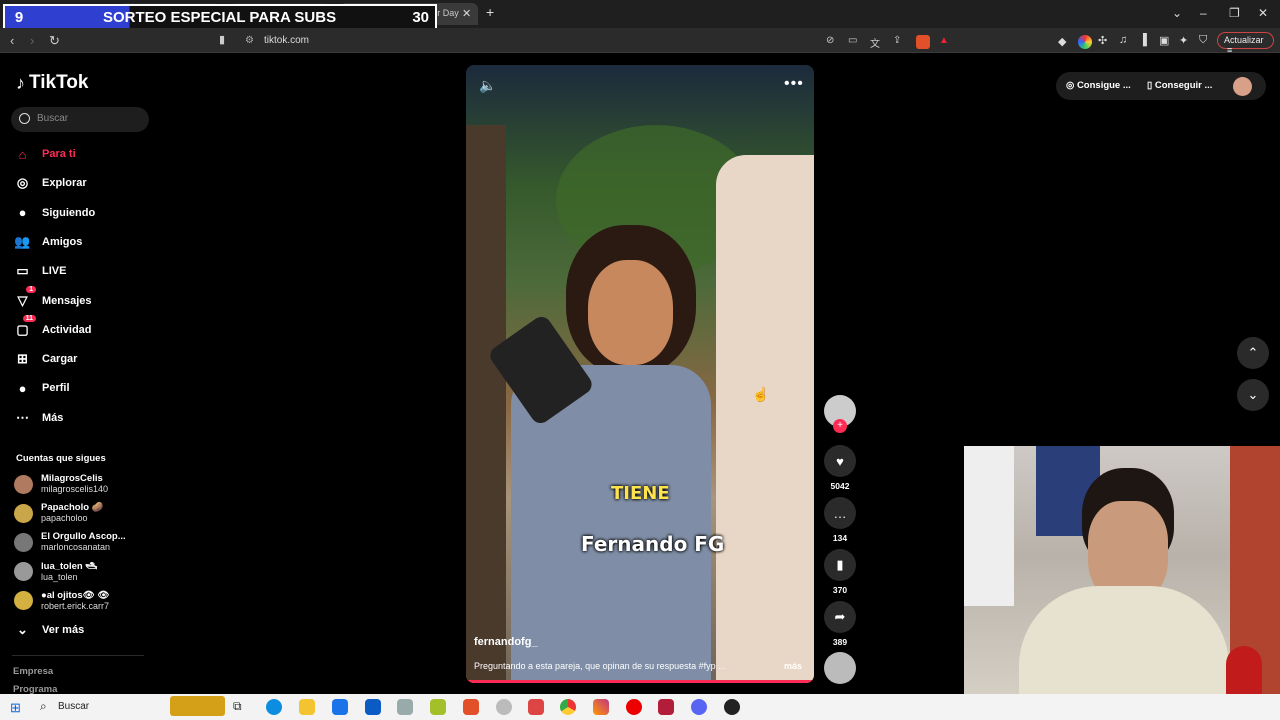 This screenshot has width=1280, height=720. I want to click on extension-color-icon, so click(1085, 42).